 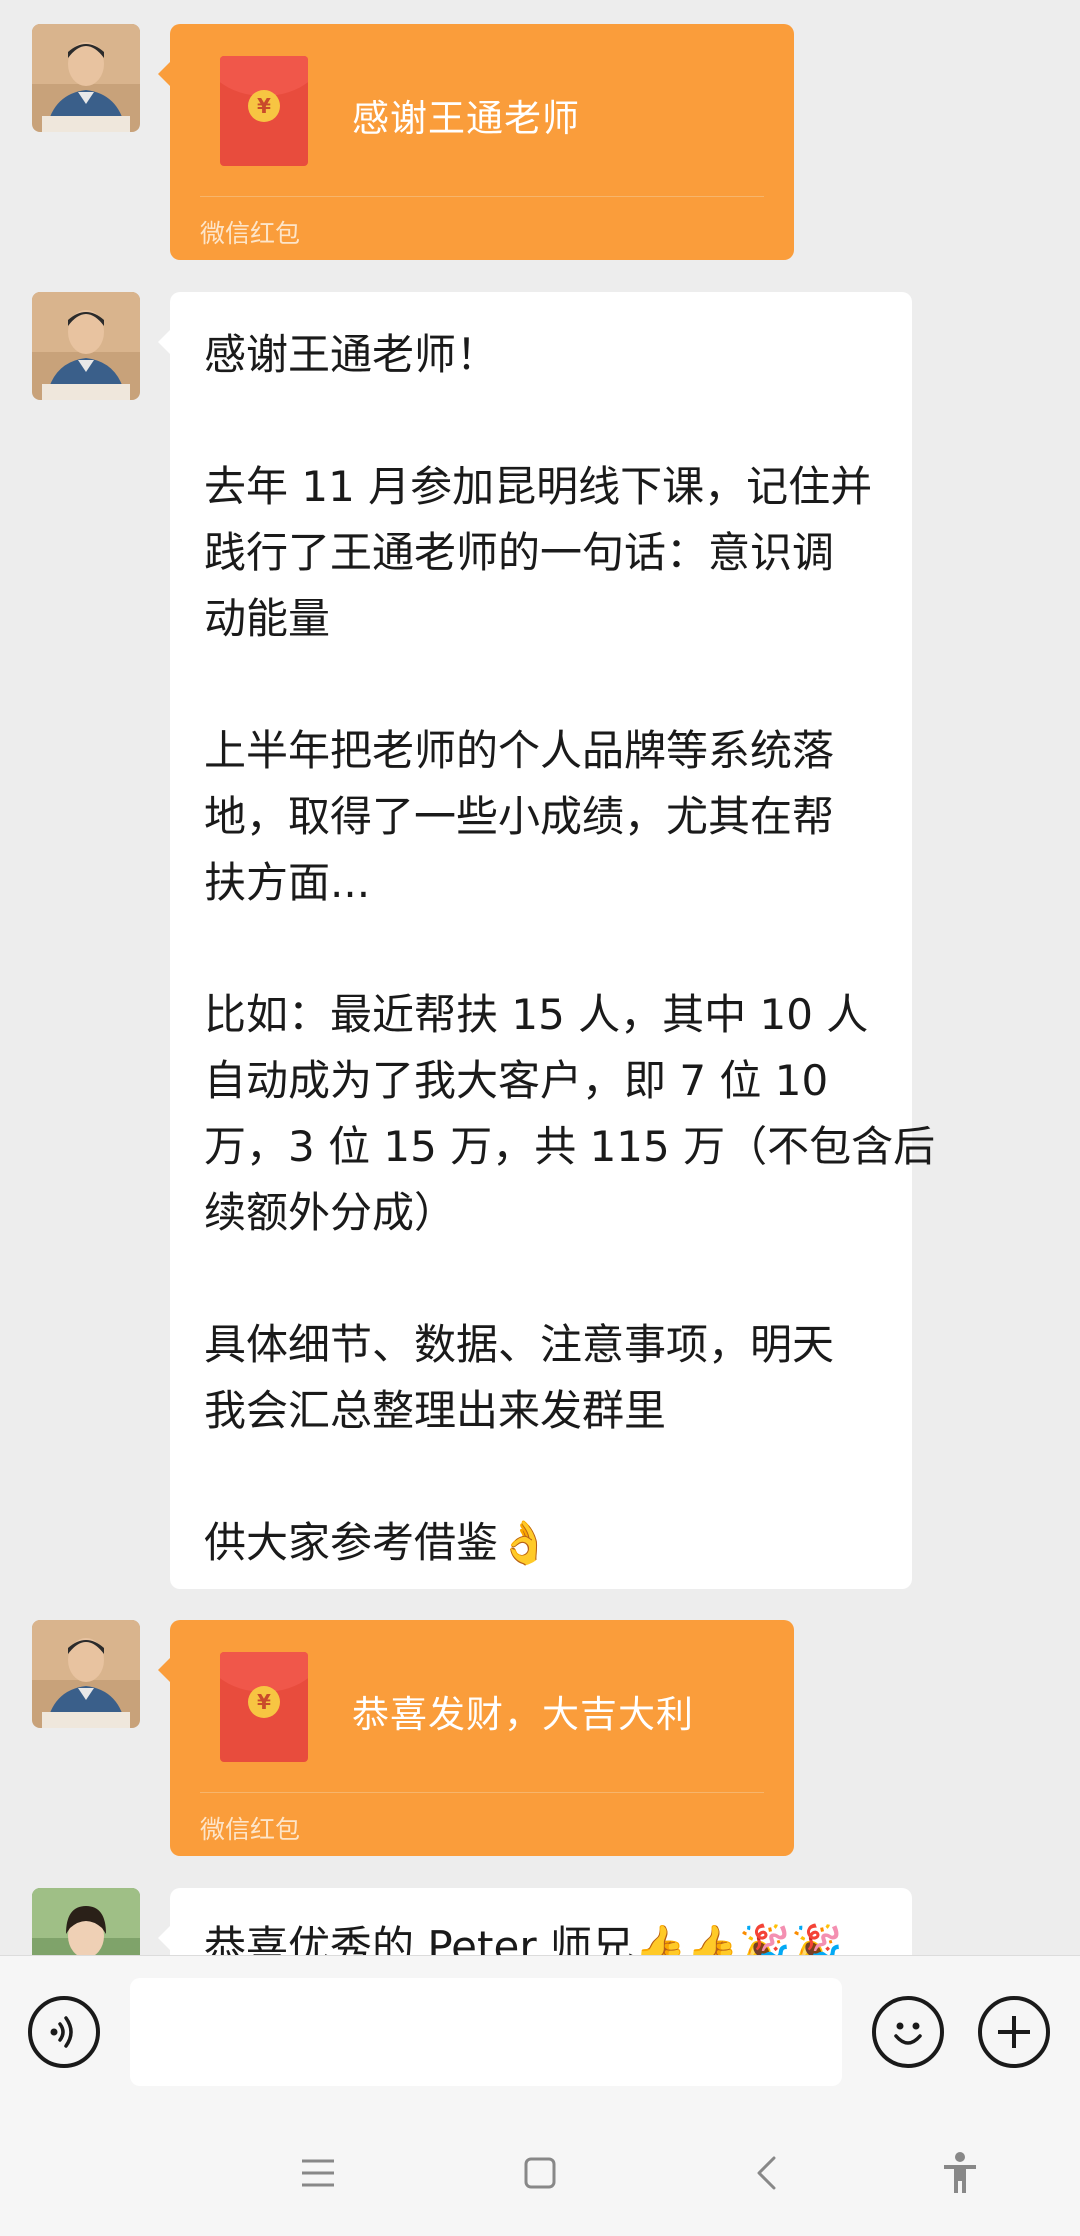 I want to click on red-packet-title: 恭喜发财，大吉大利, so click(x=523, y=1714).